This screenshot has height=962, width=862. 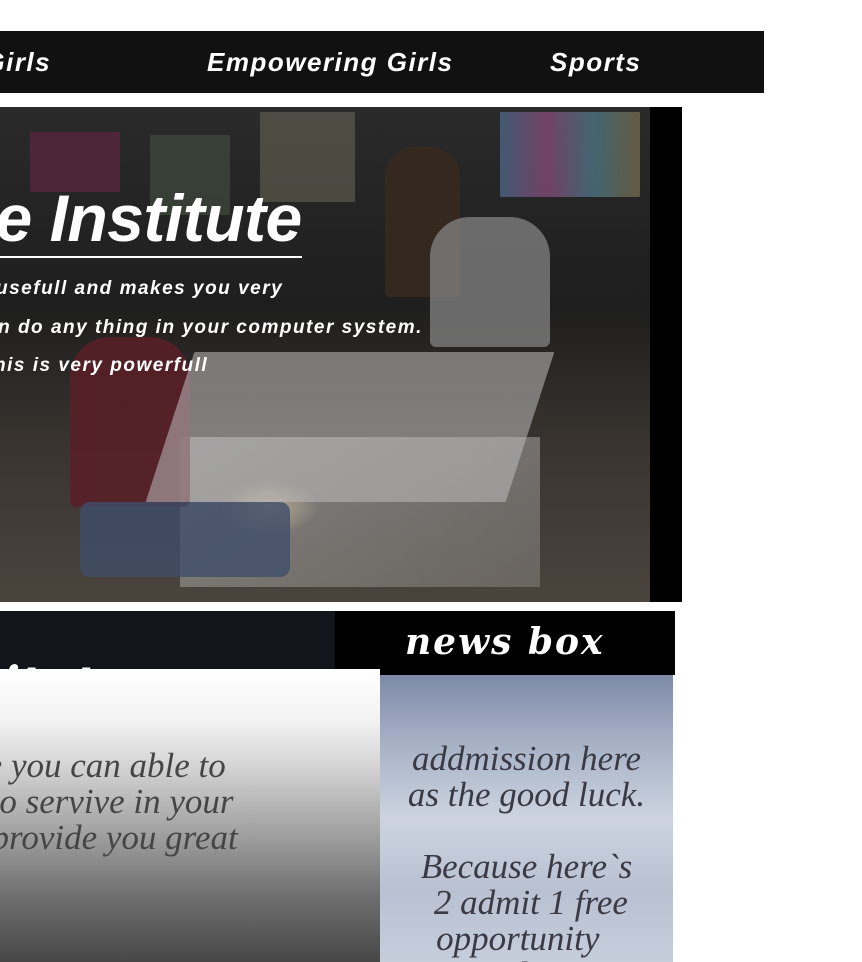 What do you see at coordinates (570, 154) in the screenshot?
I see `wall-artwork-right` at bounding box center [570, 154].